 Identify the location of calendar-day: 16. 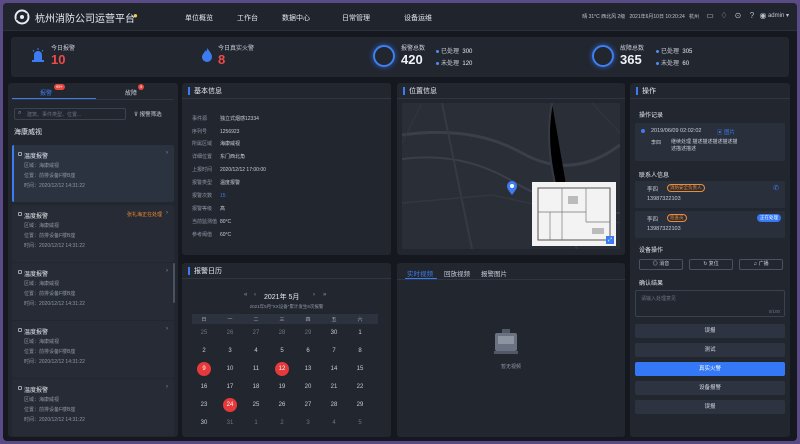
(204, 387).